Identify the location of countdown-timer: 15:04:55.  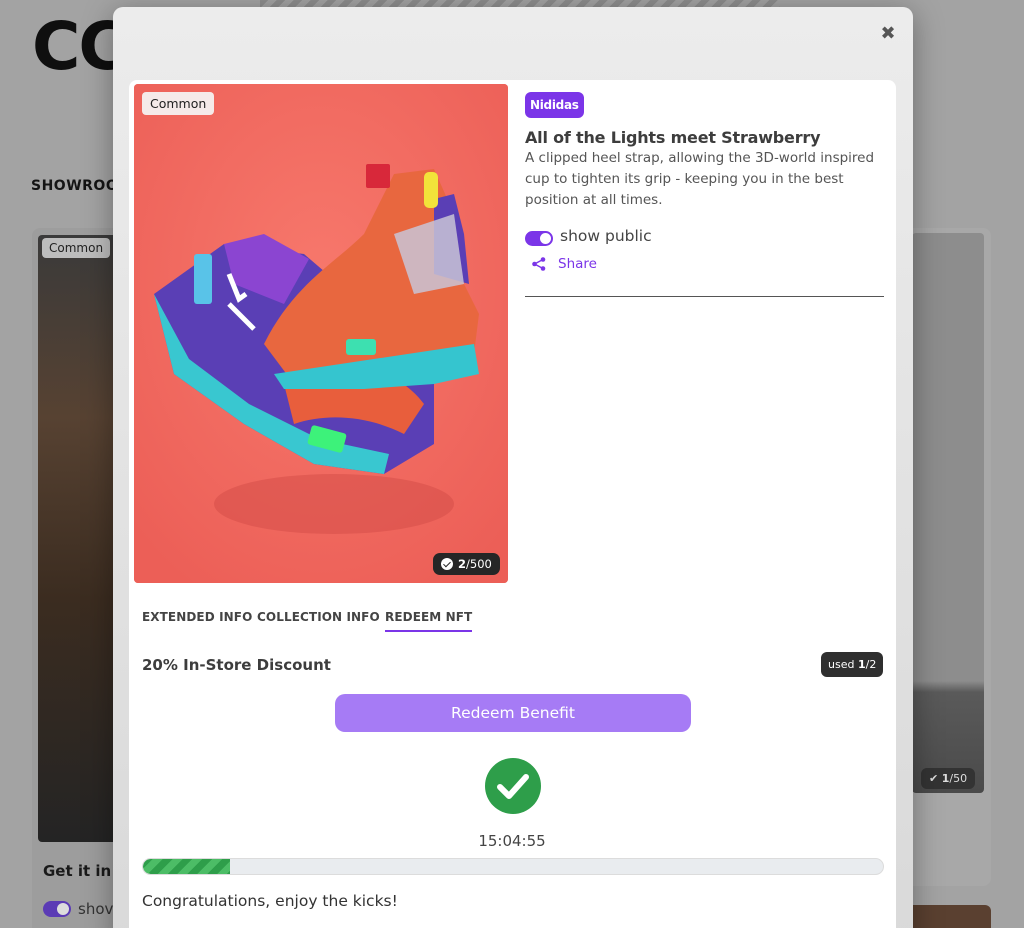
(512, 841).